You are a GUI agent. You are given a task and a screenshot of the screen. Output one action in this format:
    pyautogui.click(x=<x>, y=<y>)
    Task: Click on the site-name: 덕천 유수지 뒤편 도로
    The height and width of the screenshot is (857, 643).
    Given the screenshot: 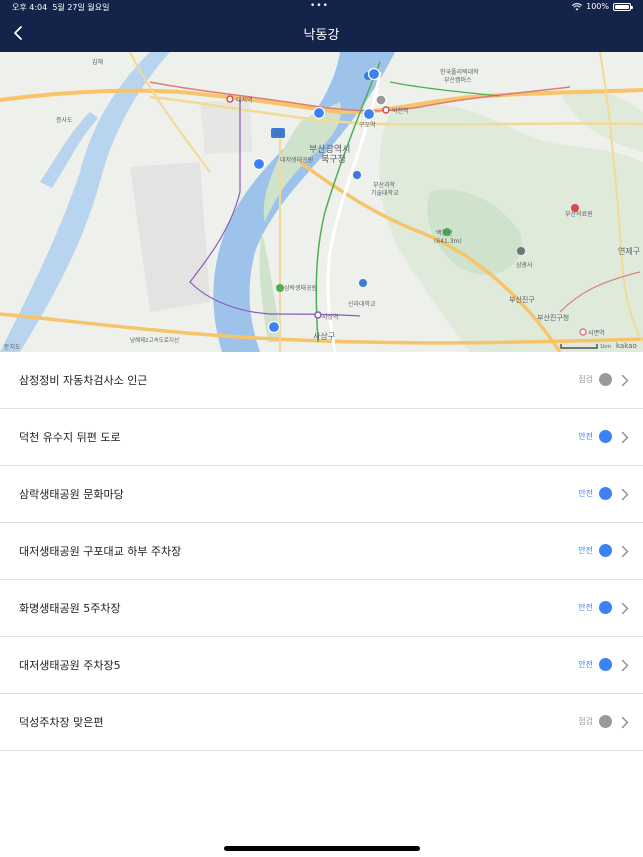 What is the action you would take?
    pyautogui.click(x=70, y=437)
    